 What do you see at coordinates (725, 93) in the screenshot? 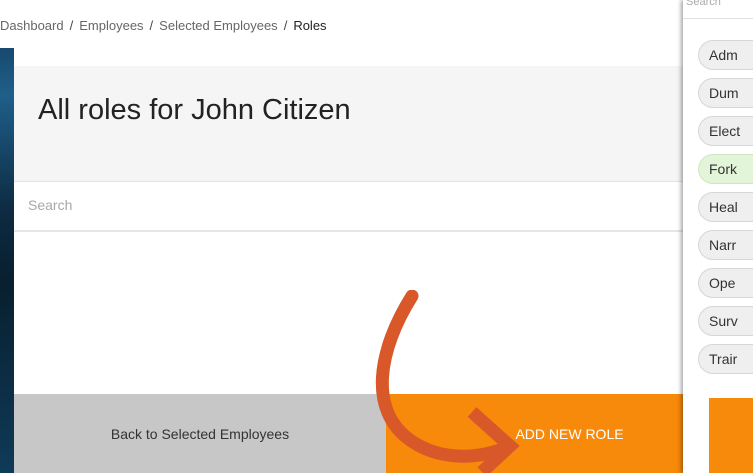
I see `role-chip: Dum` at bounding box center [725, 93].